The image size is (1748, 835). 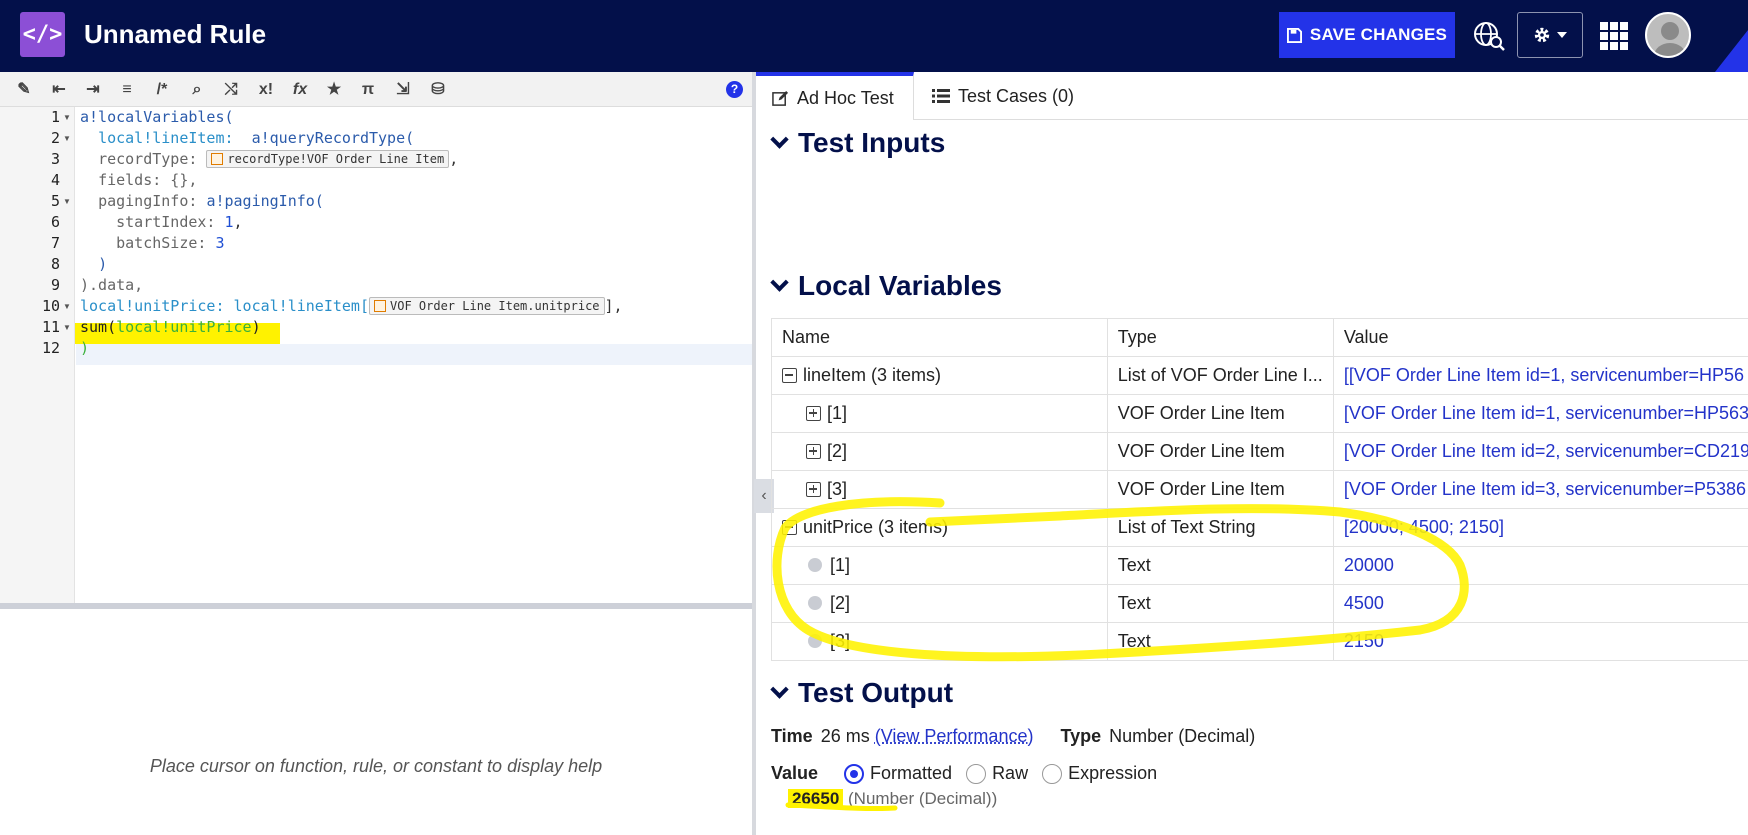 What do you see at coordinates (495, 306) in the screenshot?
I see `chip-label: VOF Order Line Item.unitprice` at bounding box center [495, 306].